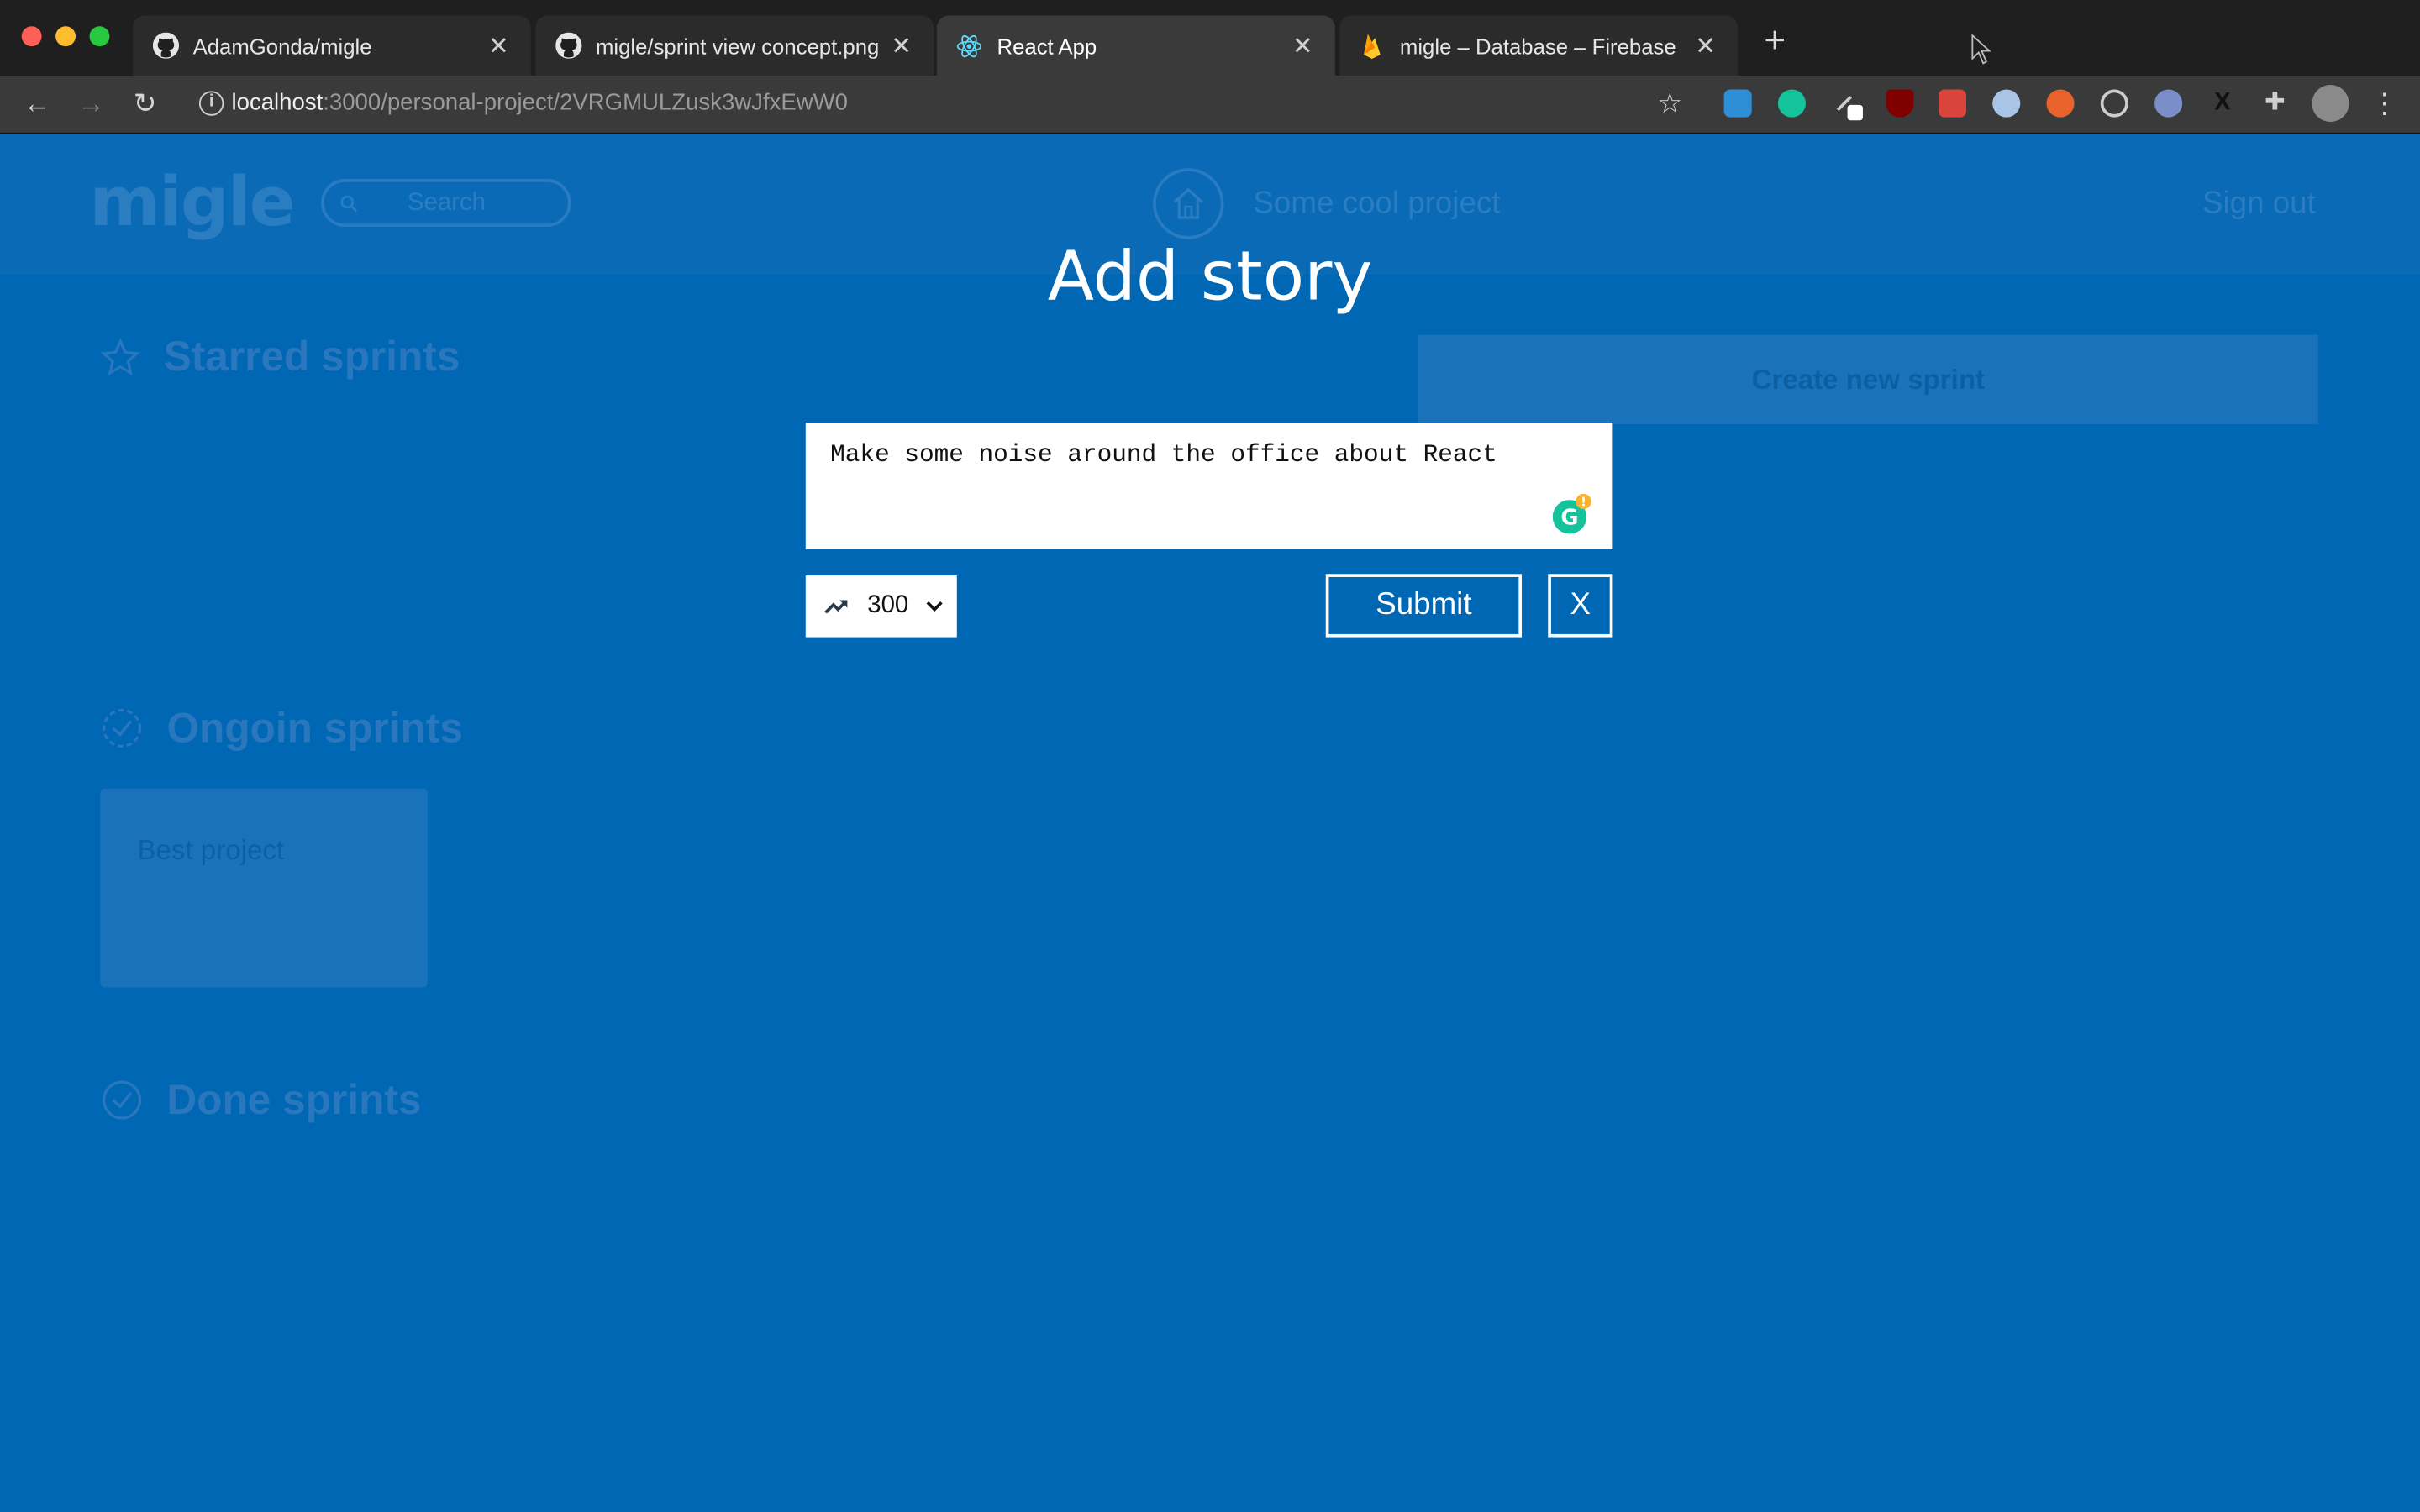  I want to click on mouse-cursor-icon, so click(1981, 49).